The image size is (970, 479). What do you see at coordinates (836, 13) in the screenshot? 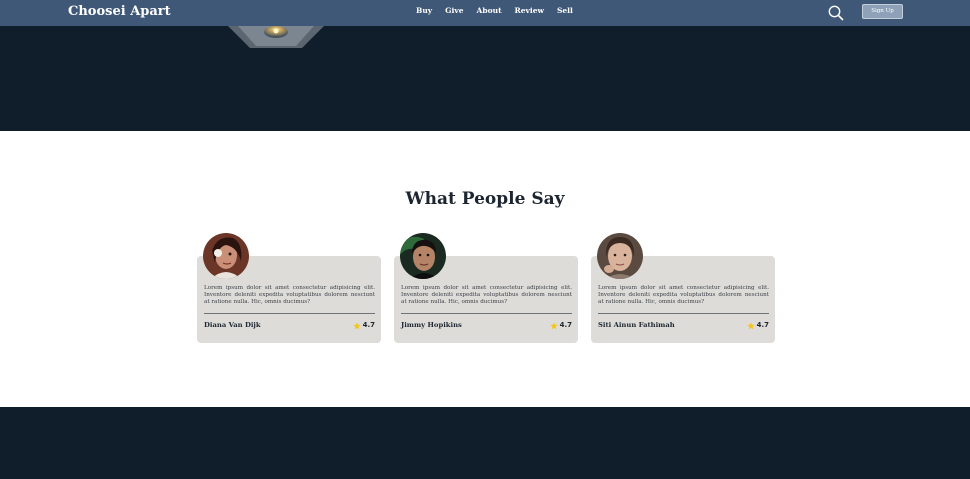
I see `search-icon` at bounding box center [836, 13].